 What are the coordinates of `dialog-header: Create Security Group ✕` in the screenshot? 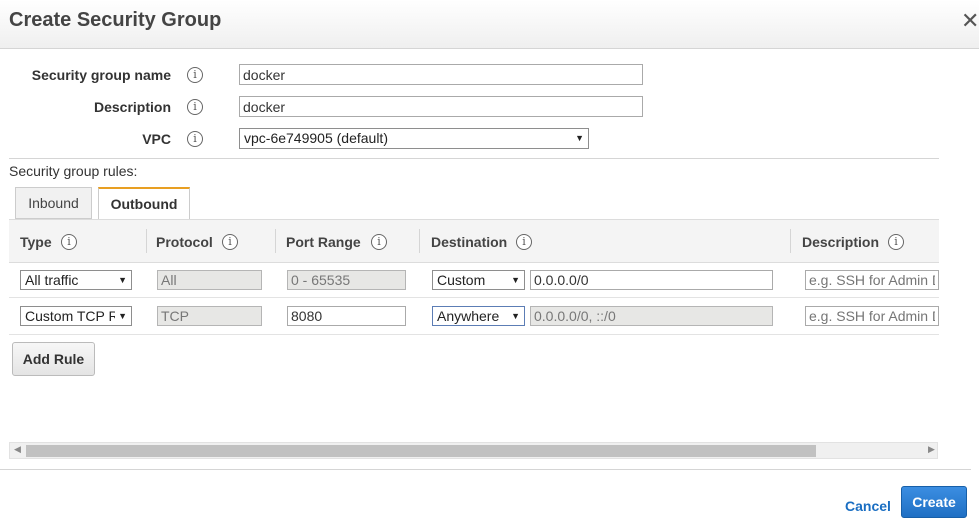 It's located at (489, 24).